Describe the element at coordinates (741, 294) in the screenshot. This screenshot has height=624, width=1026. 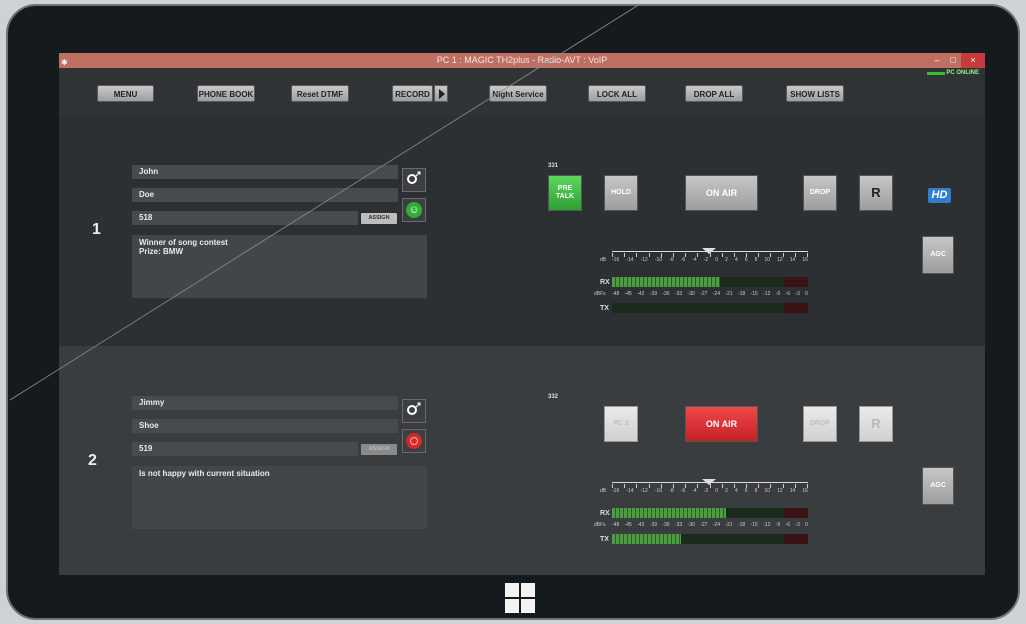
I see `dbfs-tick-label: -18` at that location.